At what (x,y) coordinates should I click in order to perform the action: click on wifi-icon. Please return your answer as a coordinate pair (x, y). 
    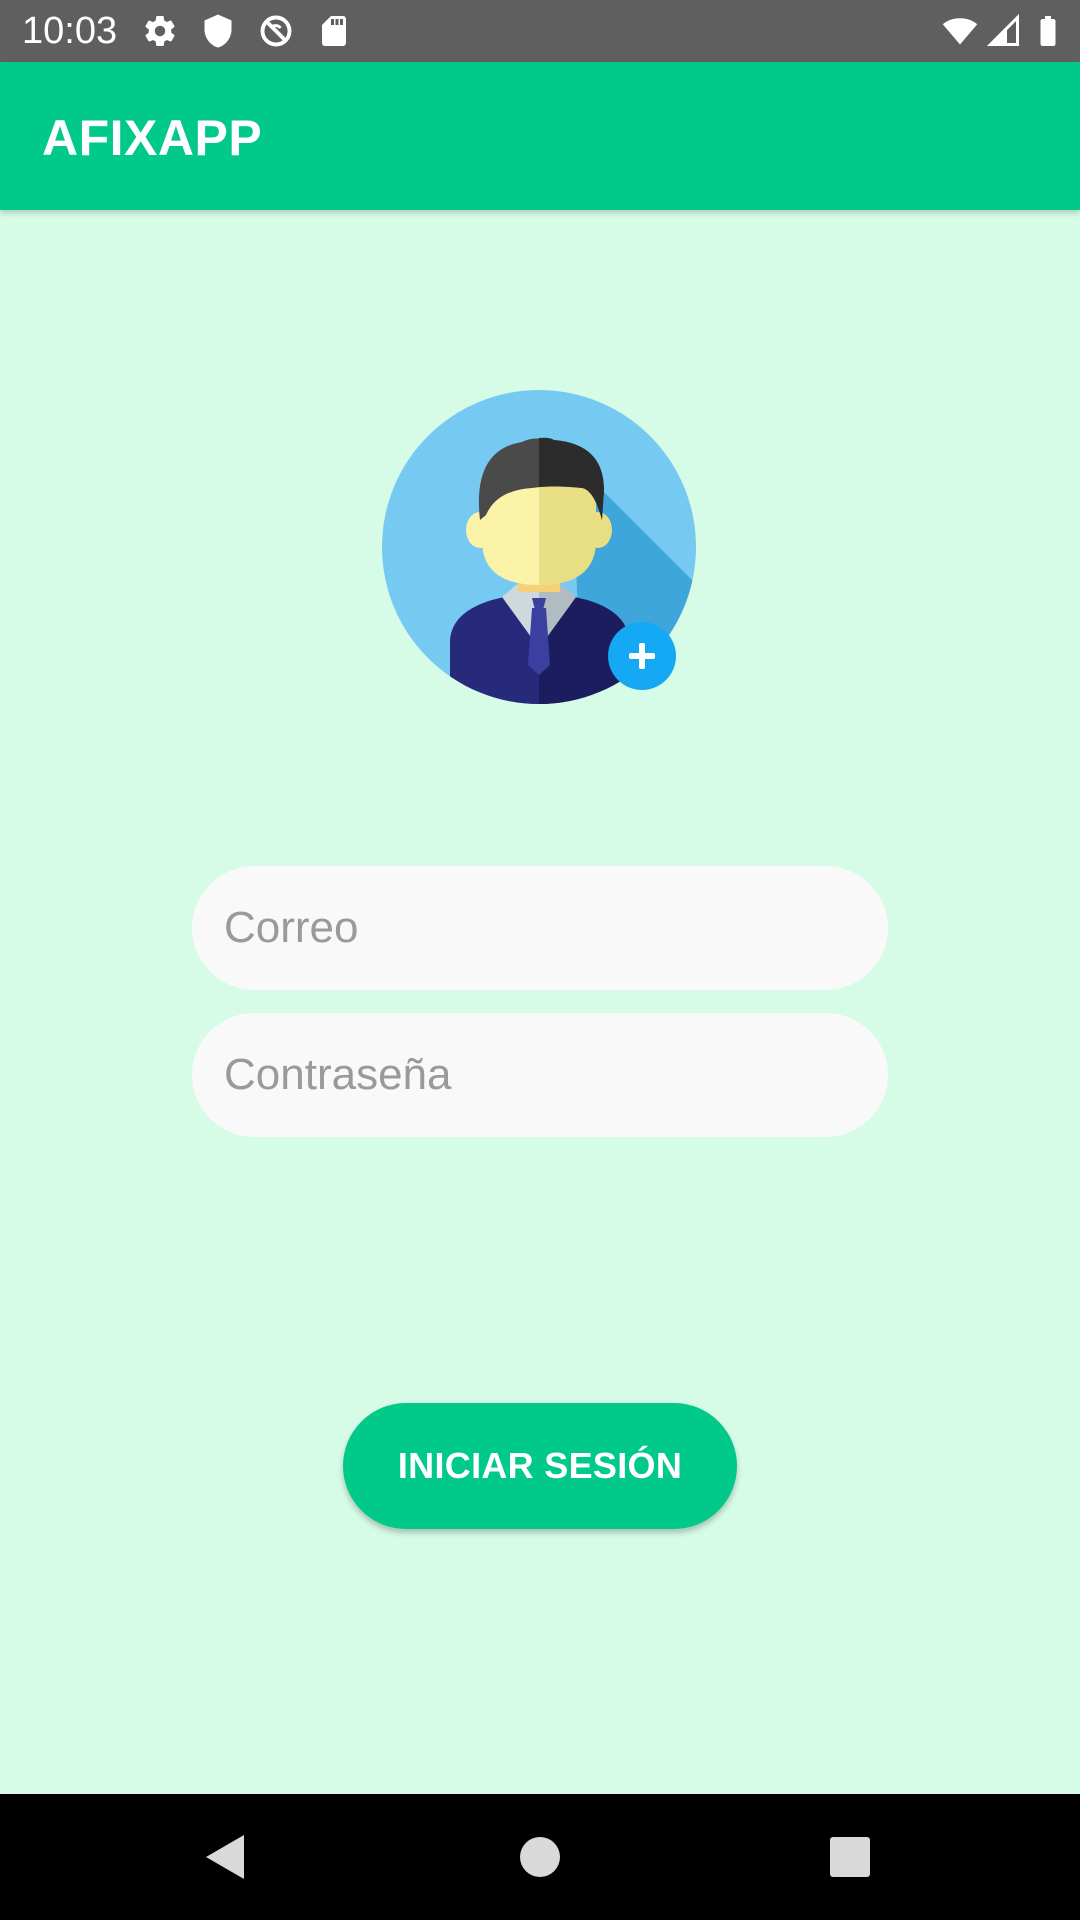
    Looking at the image, I should click on (960, 31).